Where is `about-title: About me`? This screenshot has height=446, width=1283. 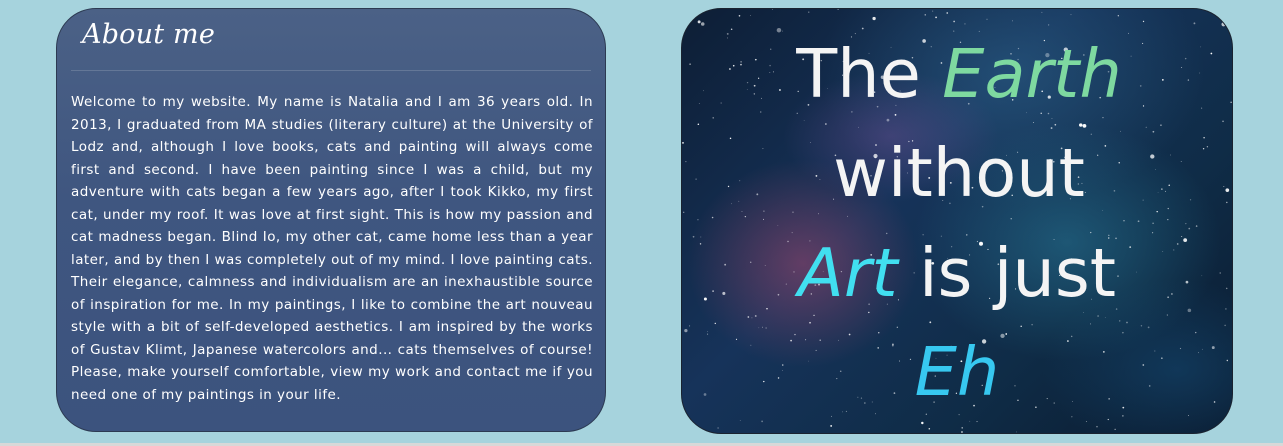
about-title: About me is located at coordinates (149, 34).